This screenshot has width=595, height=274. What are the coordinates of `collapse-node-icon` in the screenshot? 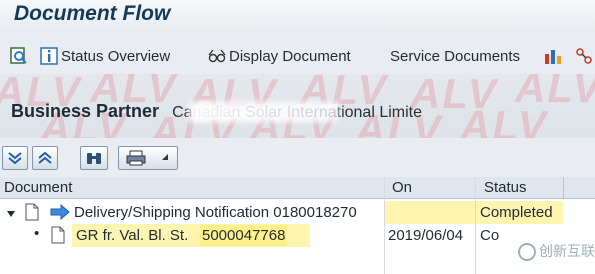 It's located at (11, 214).